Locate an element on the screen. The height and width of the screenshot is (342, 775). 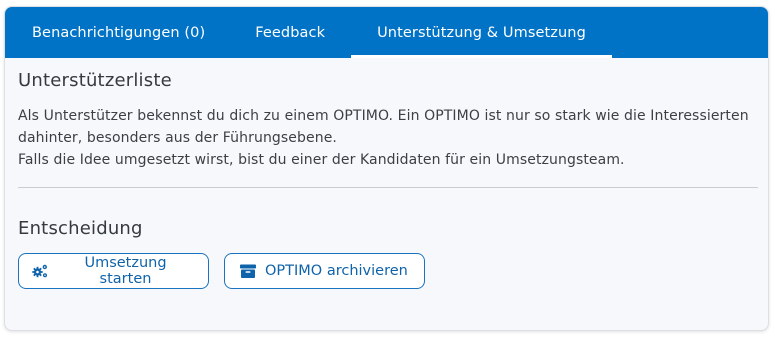
section-divider is located at coordinates (388, 187).